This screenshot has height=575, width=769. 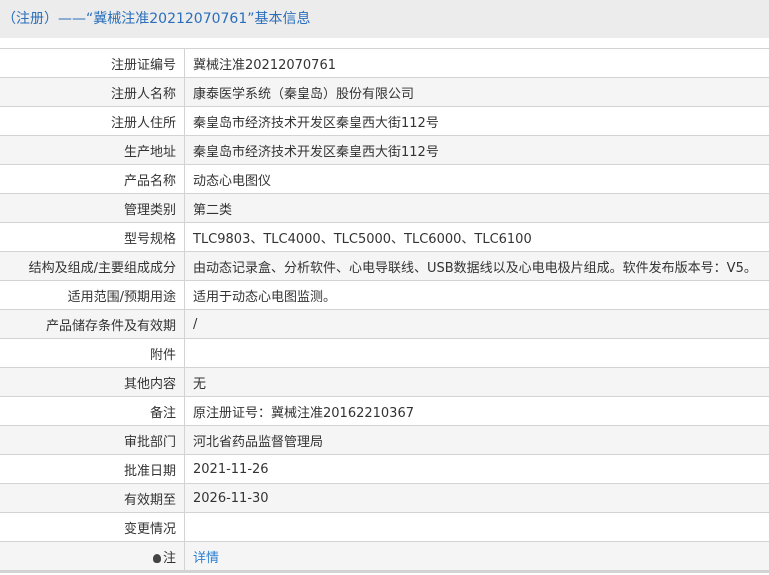 I want to click on field-label: 产品储存条件及有效期, so click(x=92, y=324).